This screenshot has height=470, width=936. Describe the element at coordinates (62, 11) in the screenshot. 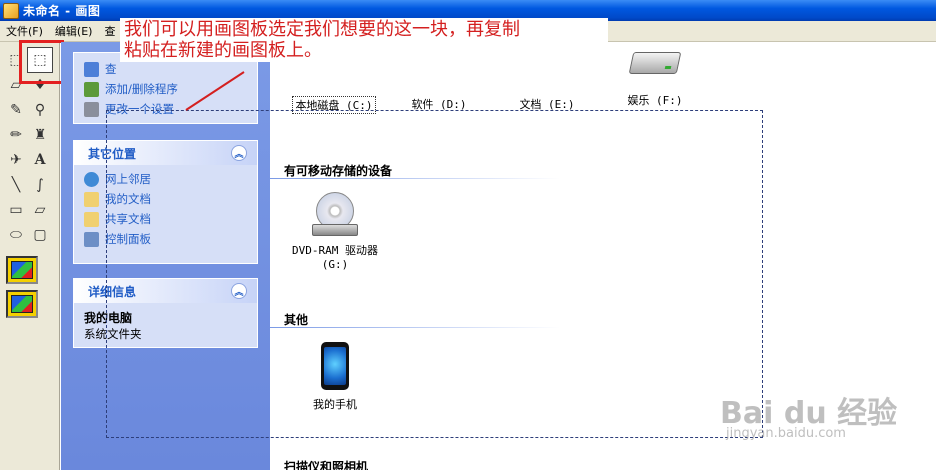

I see `window-title: 未命名 - 画图` at that location.